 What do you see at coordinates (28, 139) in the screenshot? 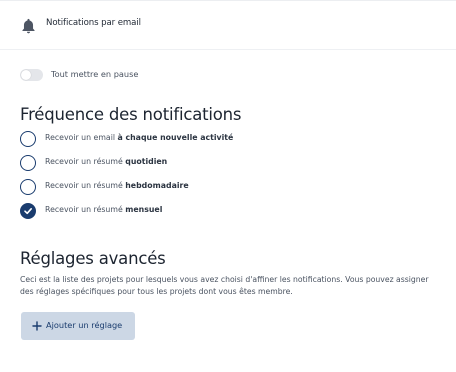
I see `radio-each-activity` at bounding box center [28, 139].